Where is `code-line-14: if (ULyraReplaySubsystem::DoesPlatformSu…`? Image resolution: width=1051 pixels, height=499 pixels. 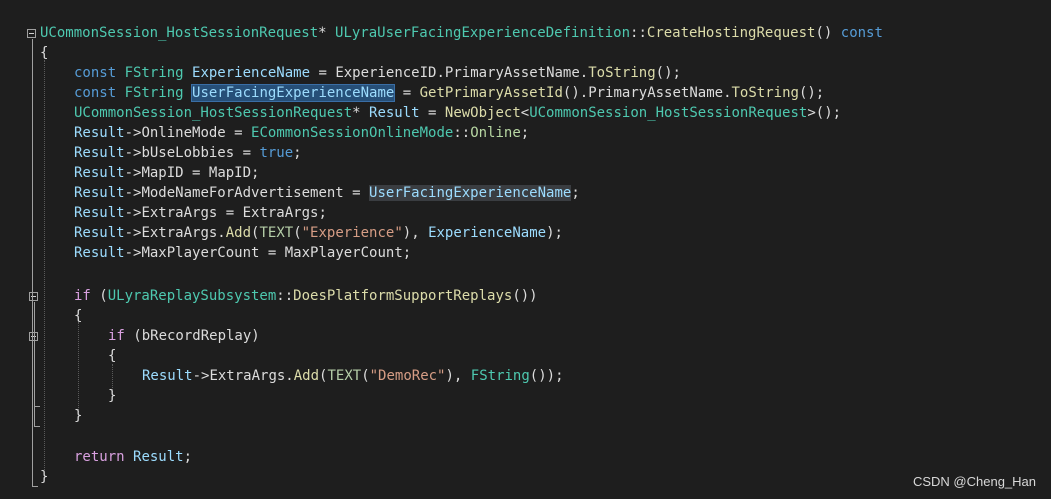
code-line-14: if (ULyraReplaySubsystem::DoesPlatformSu… is located at coordinates (306, 296).